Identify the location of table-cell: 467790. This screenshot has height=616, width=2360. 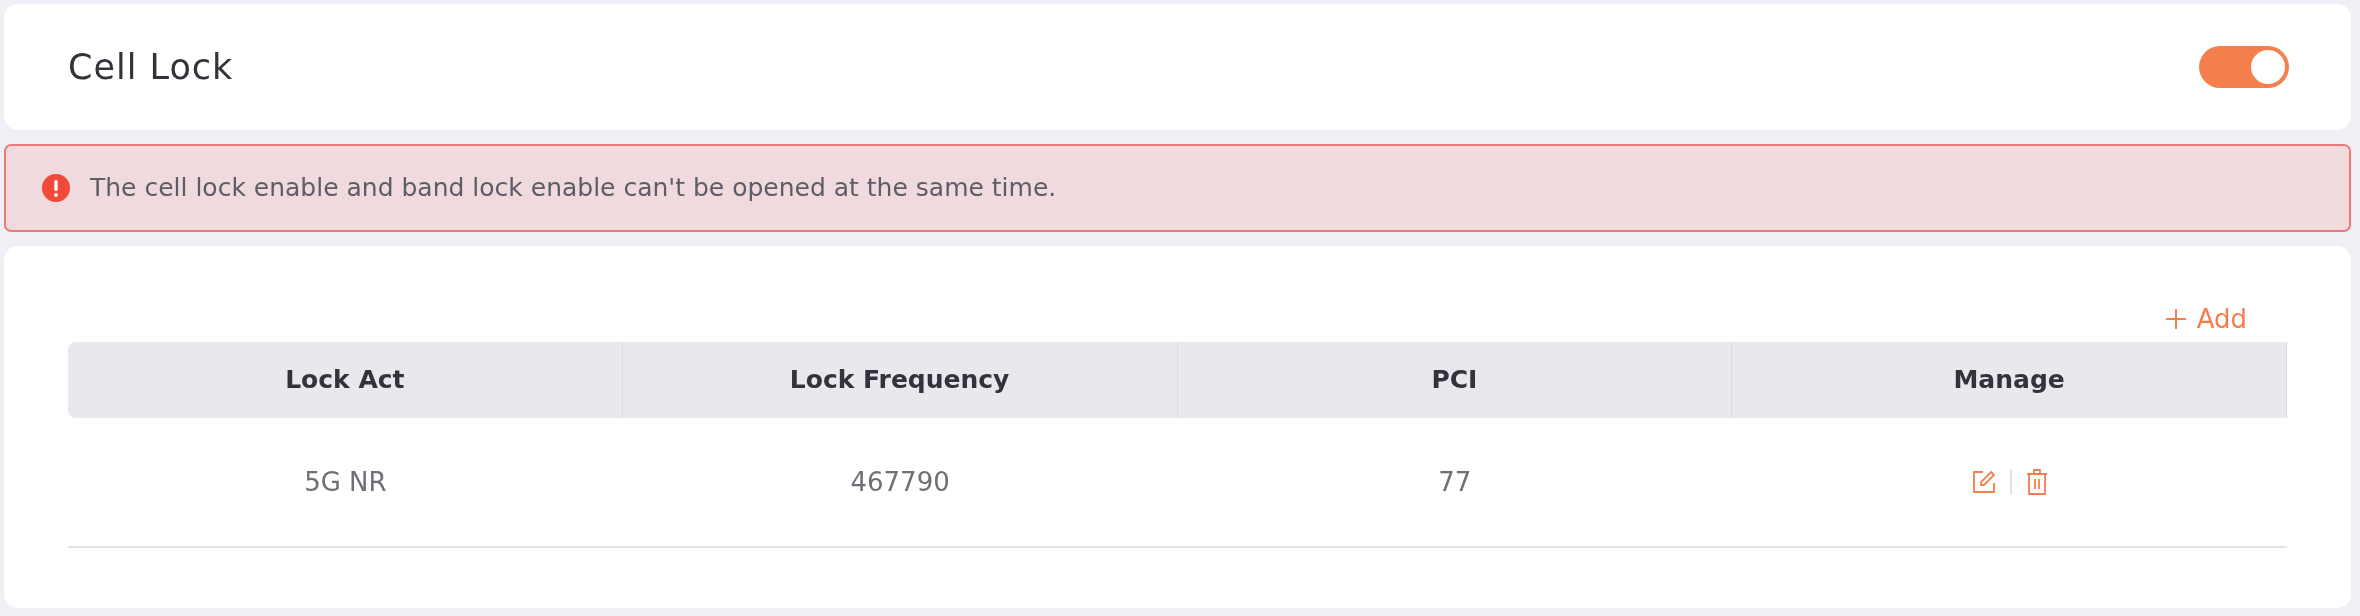
(900, 483).